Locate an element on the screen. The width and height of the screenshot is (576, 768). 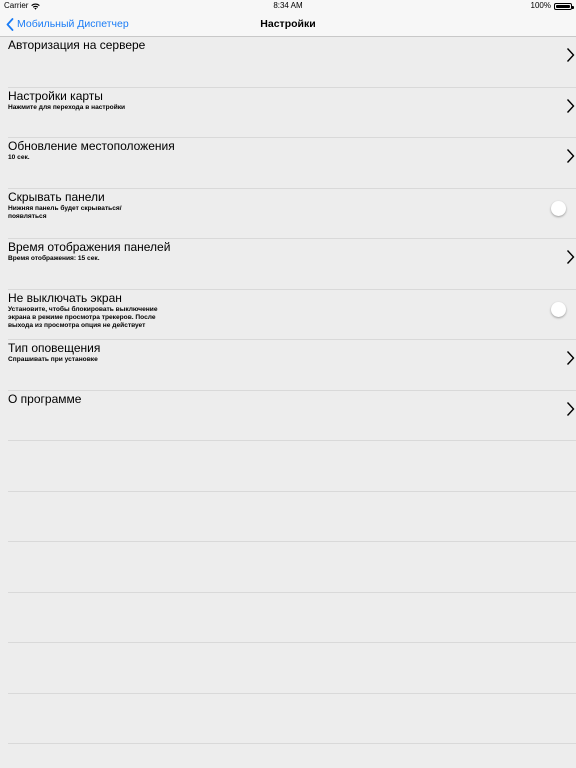
row-notification-type: Тип оповещения Спрашивать при установке is located at coordinates (292, 365).